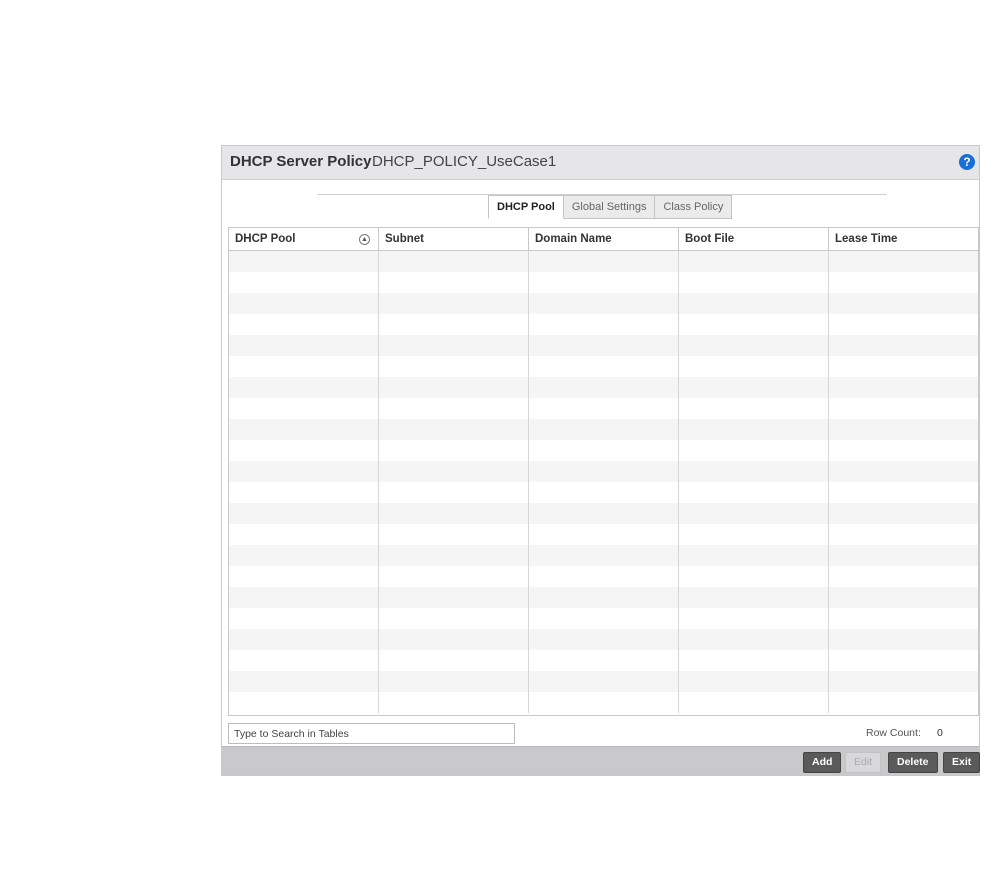 Image resolution: width=981 pixels, height=891 pixels. I want to click on column-header-boot-file: Boot File, so click(754, 239).